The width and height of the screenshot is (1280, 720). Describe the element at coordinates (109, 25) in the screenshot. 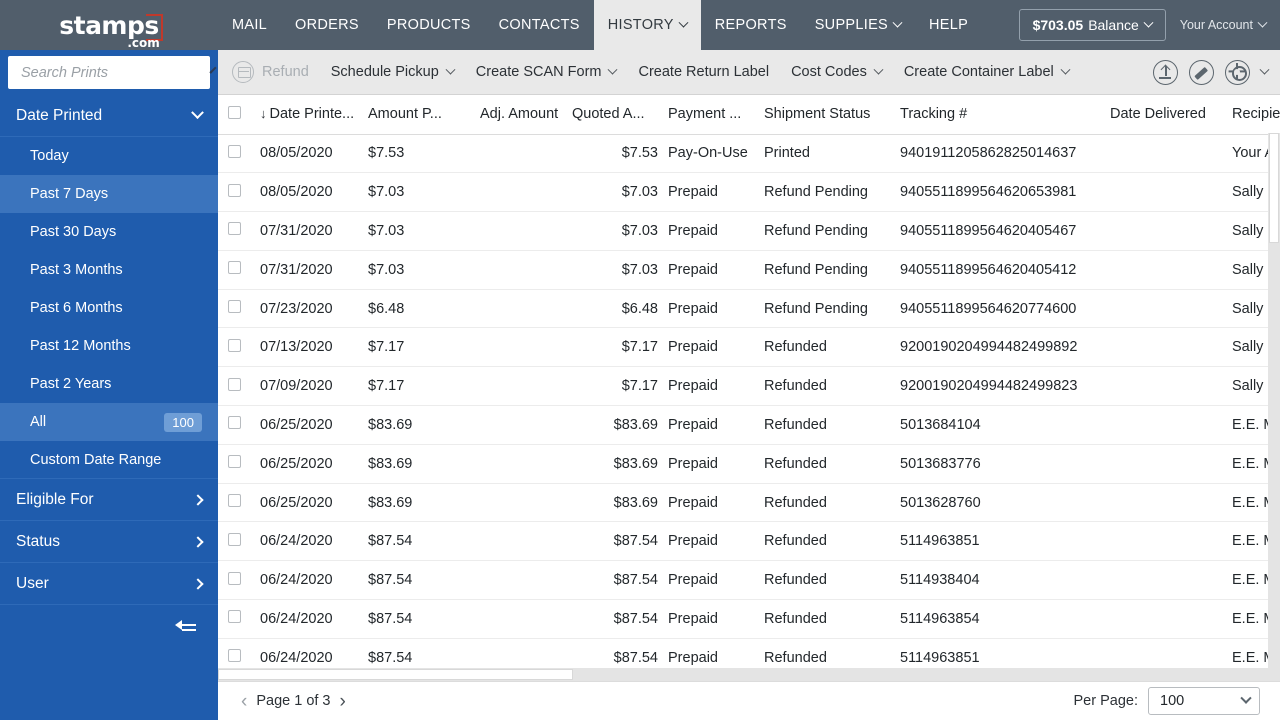

I see `brand-logo: stamps .com` at that location.